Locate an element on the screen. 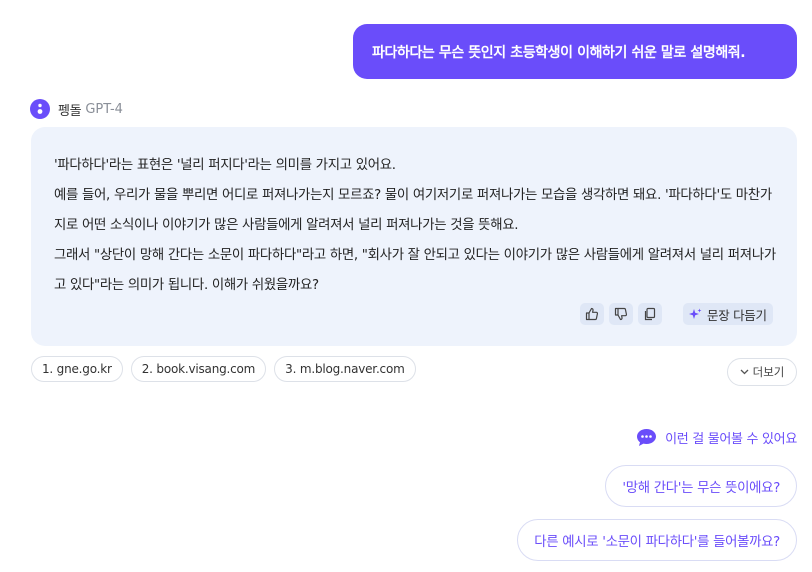 This screenshot has height=572, width=812. user-message-text: 파다하다는 무슨 뜻인지 초등학생이 이해하기 쉬운 말로 설명해줘. is located at coordinates (559, 52).